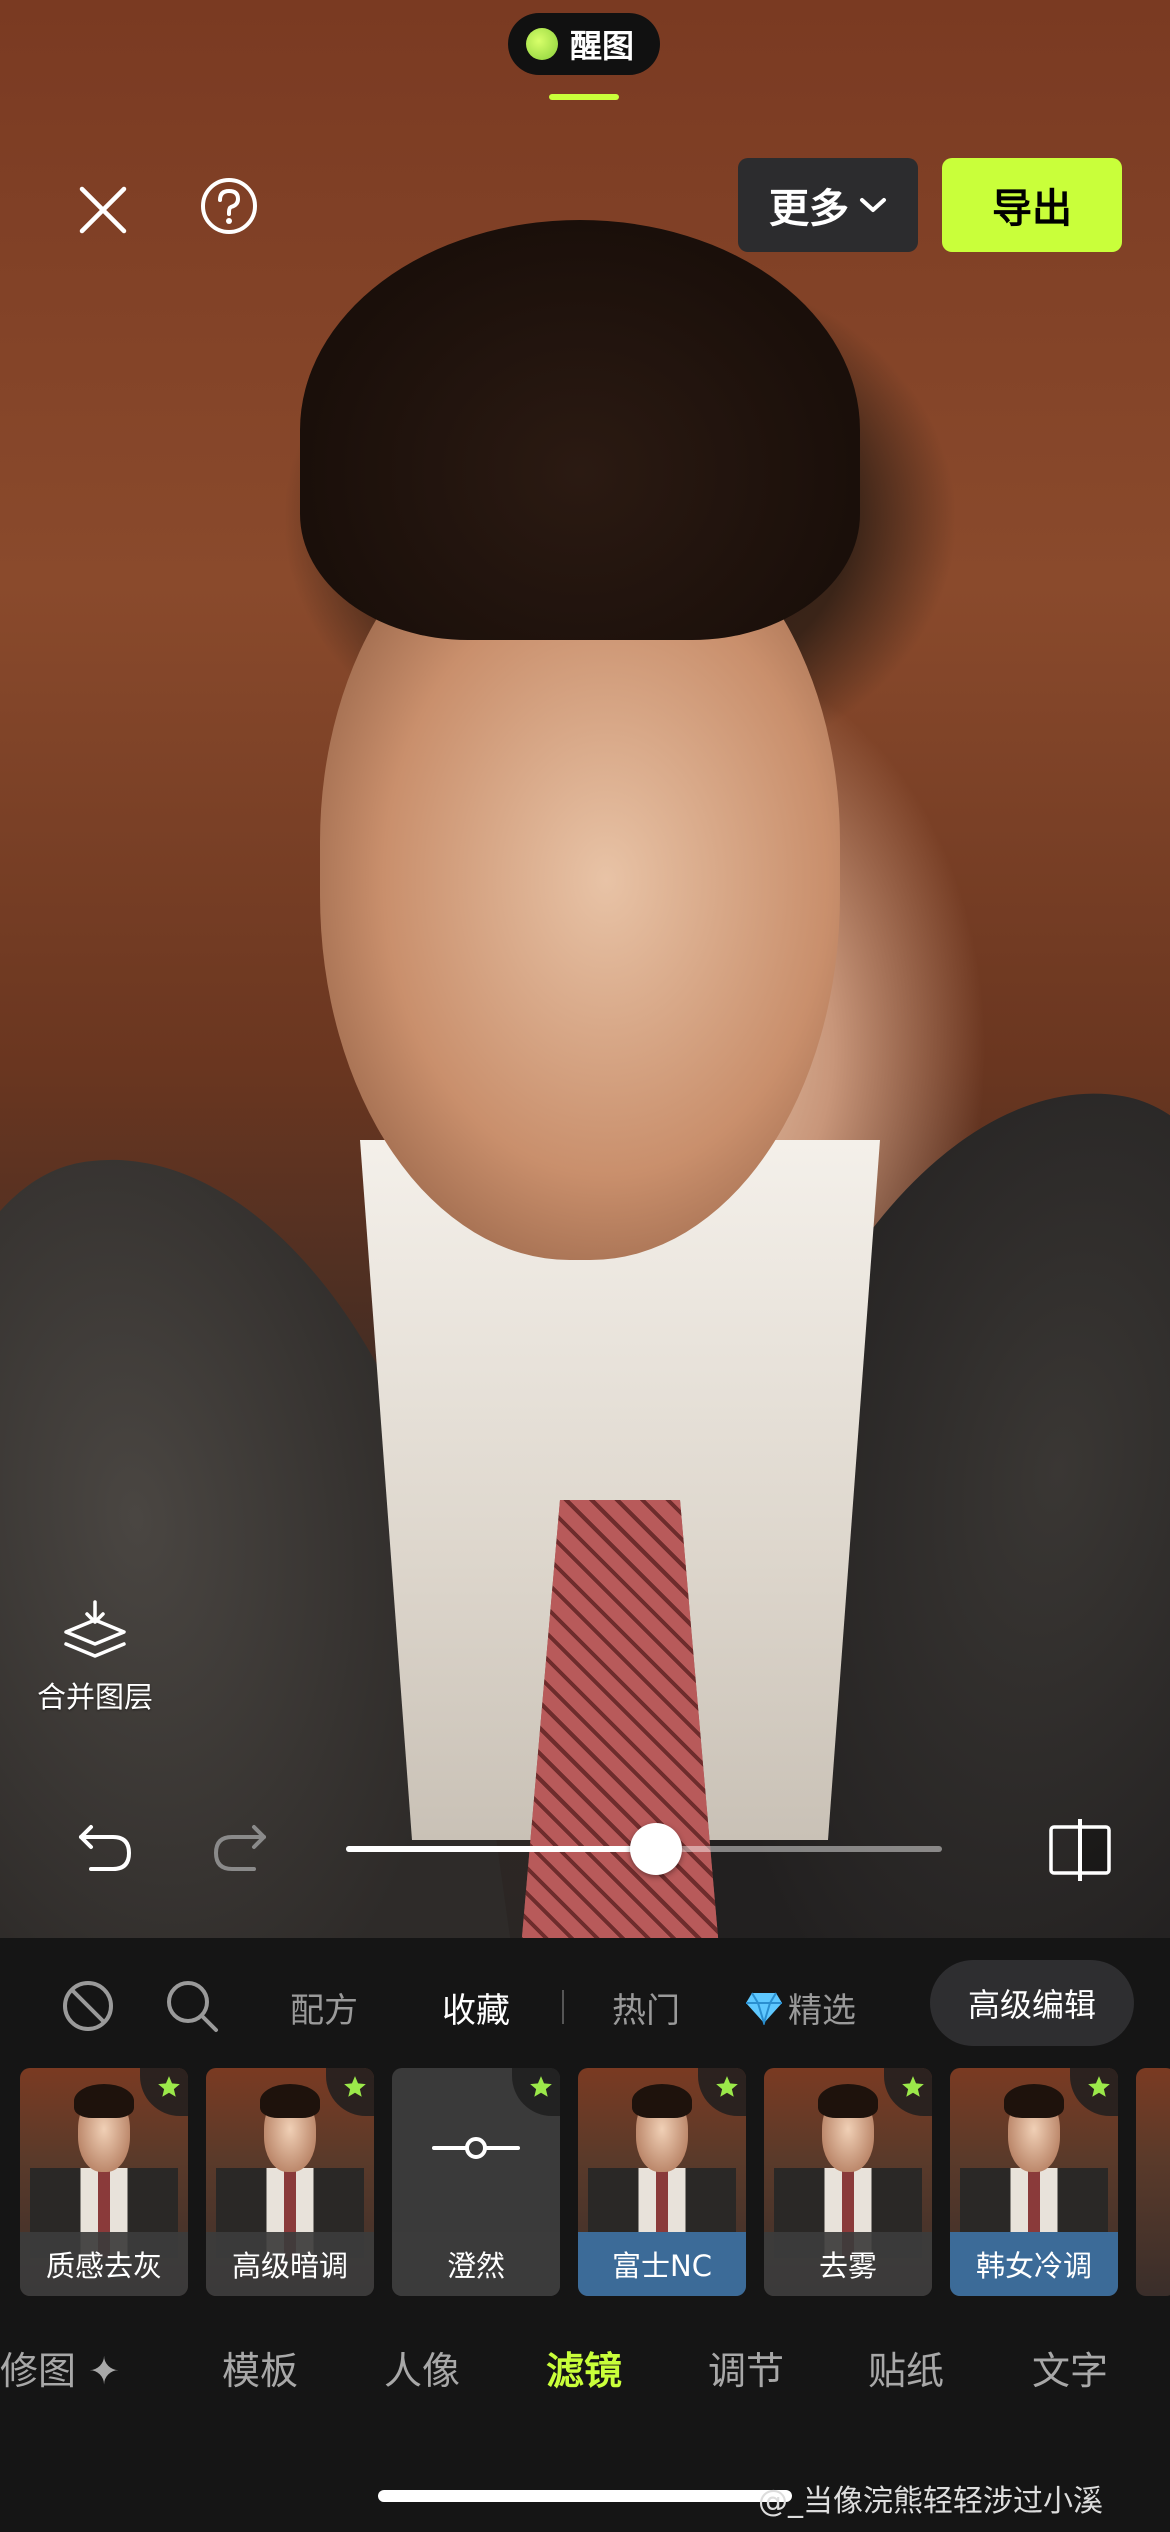 The height and width of the screenshot is (2532, 1170). Describe the element at coordinates (602, 46) in the screenshot. I see `app-name: 醒图` at that location.